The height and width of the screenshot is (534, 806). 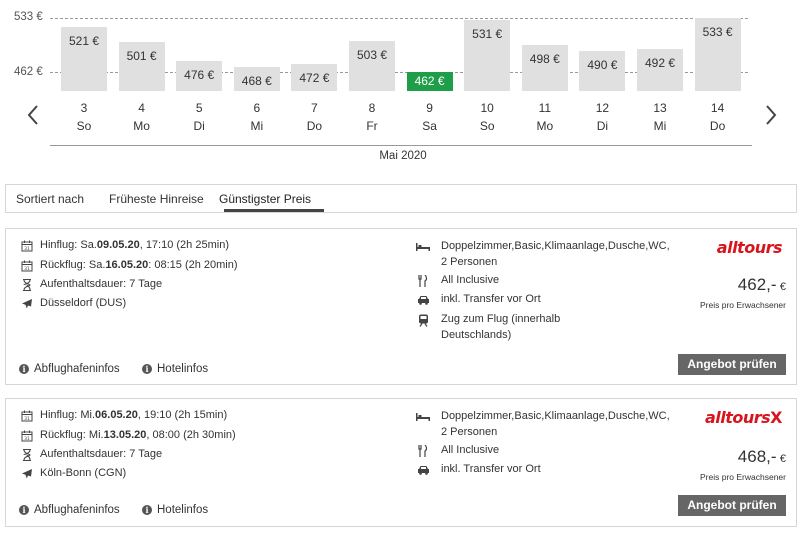 I want to click on offer-price: 468,- €, so click(x=761, y=456).